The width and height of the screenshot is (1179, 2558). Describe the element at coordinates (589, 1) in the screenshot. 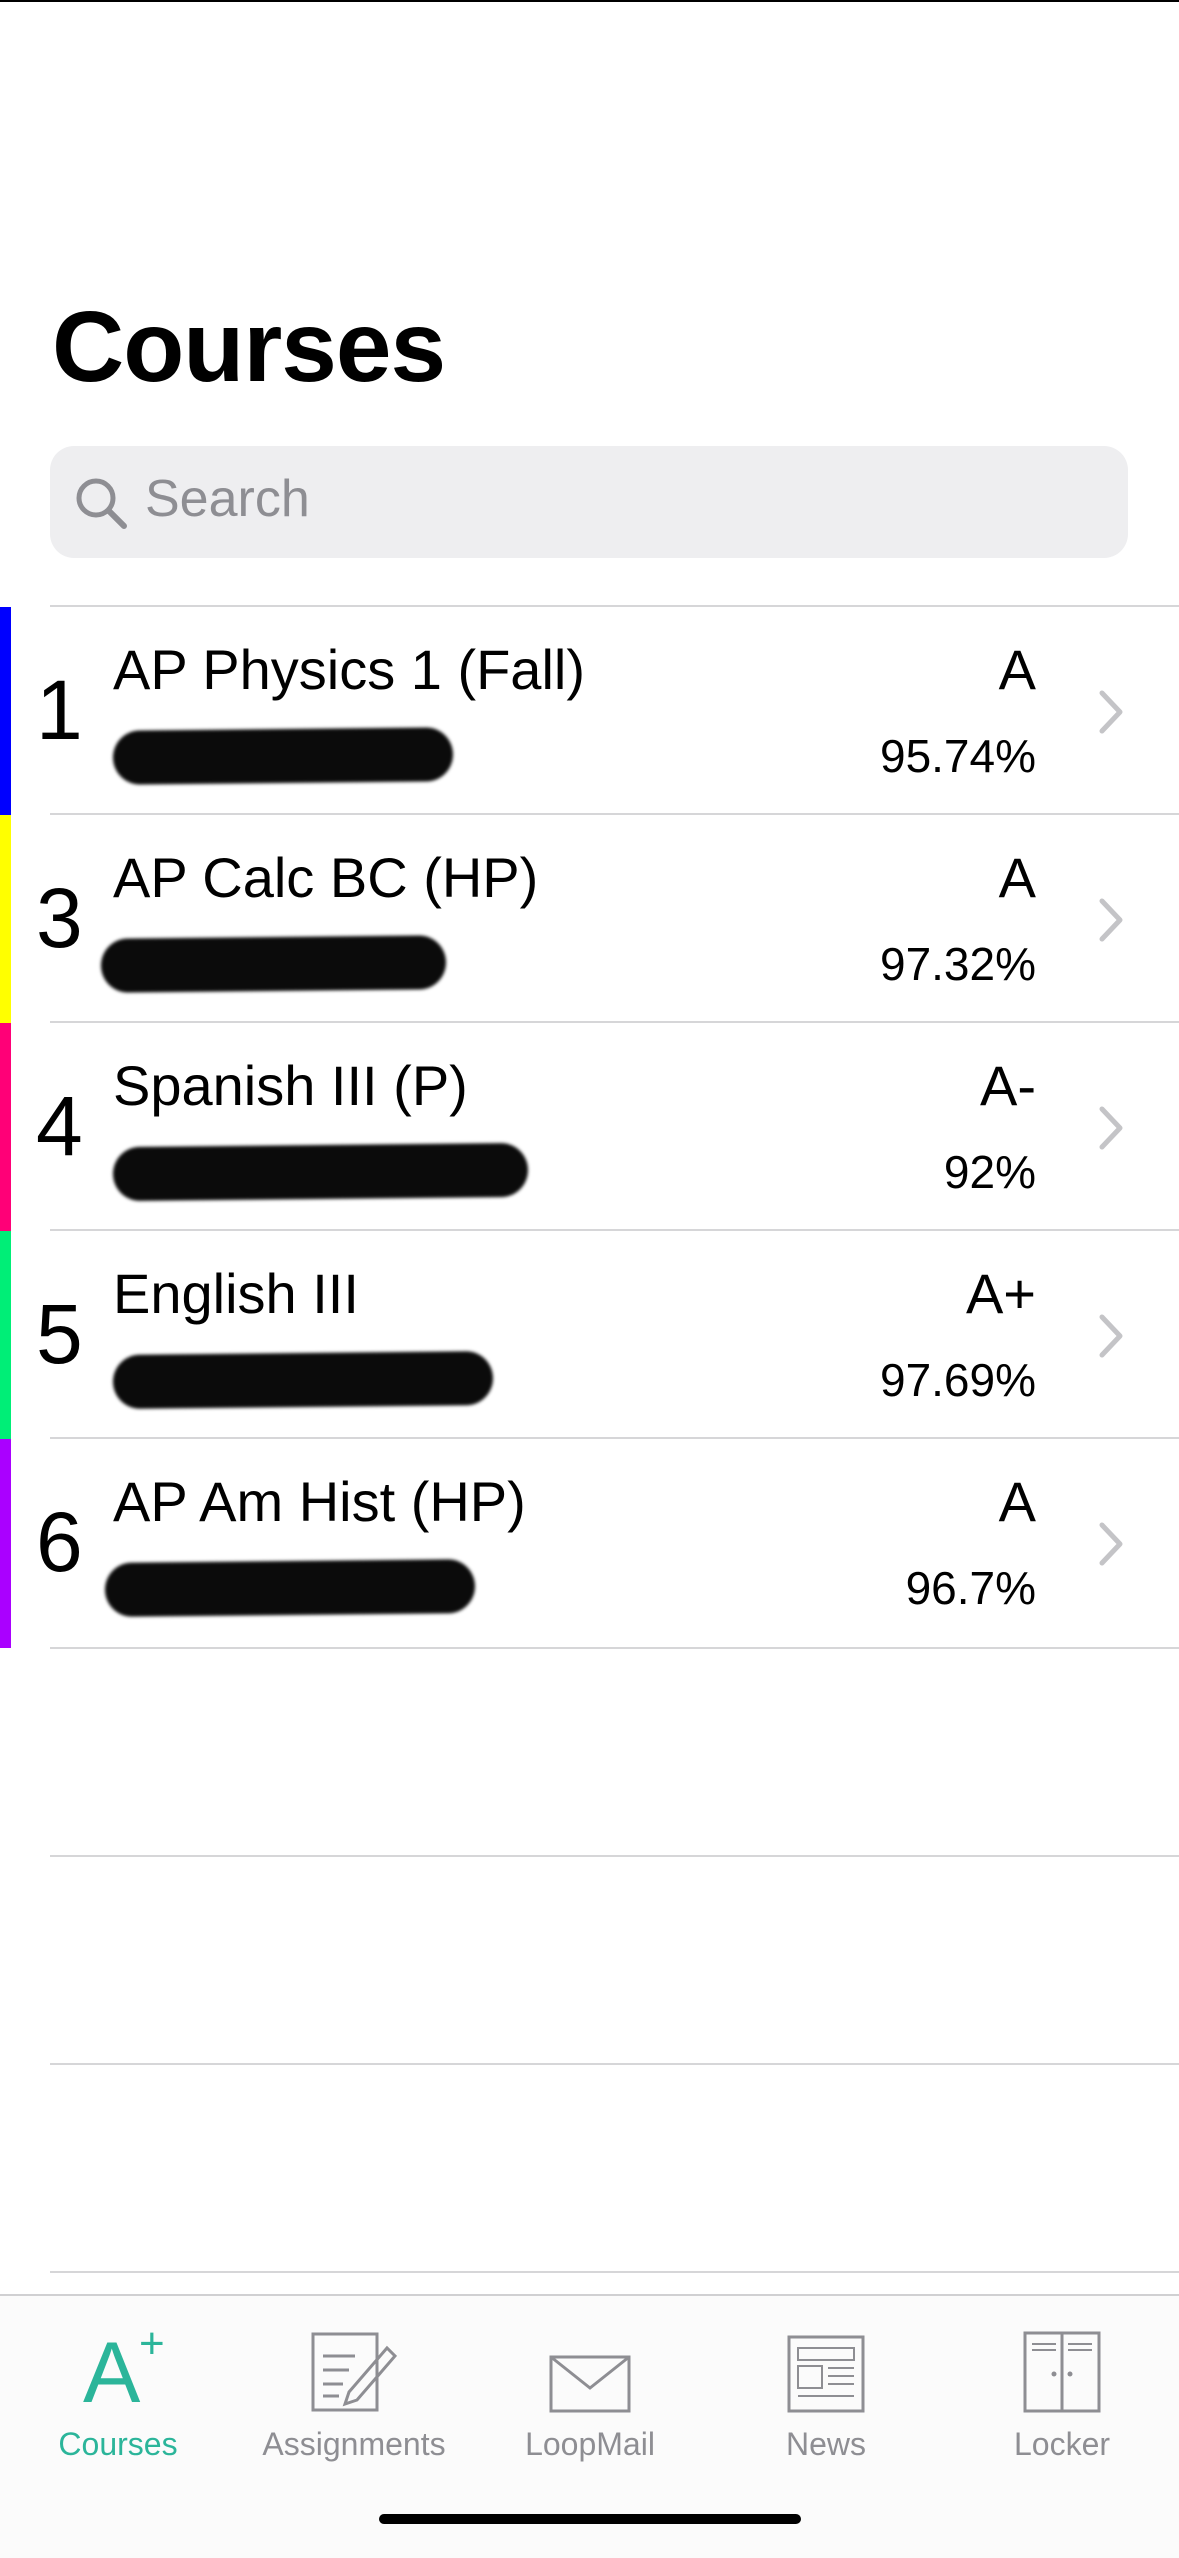

I see `top-border` at that location.